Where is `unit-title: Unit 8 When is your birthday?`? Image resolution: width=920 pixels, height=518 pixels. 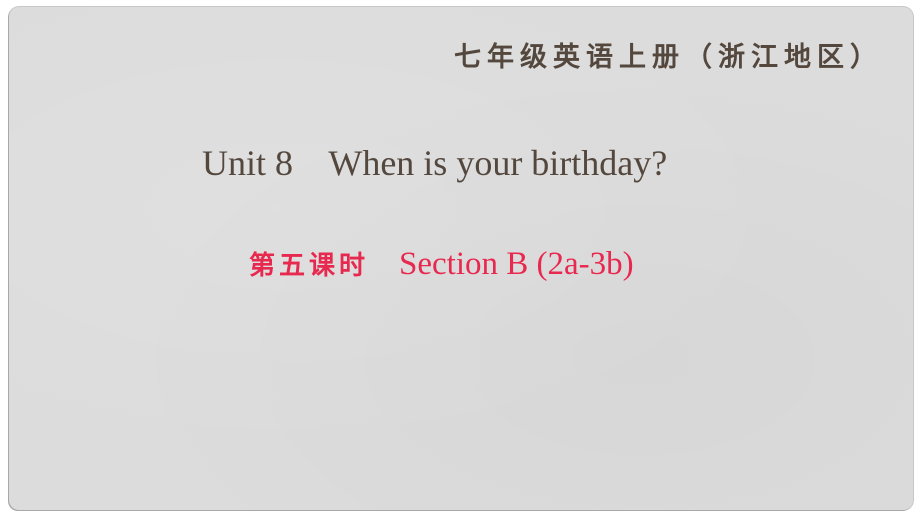 unit-title: Unit 8 When is your birthday? is located at coordinates (435, 163).